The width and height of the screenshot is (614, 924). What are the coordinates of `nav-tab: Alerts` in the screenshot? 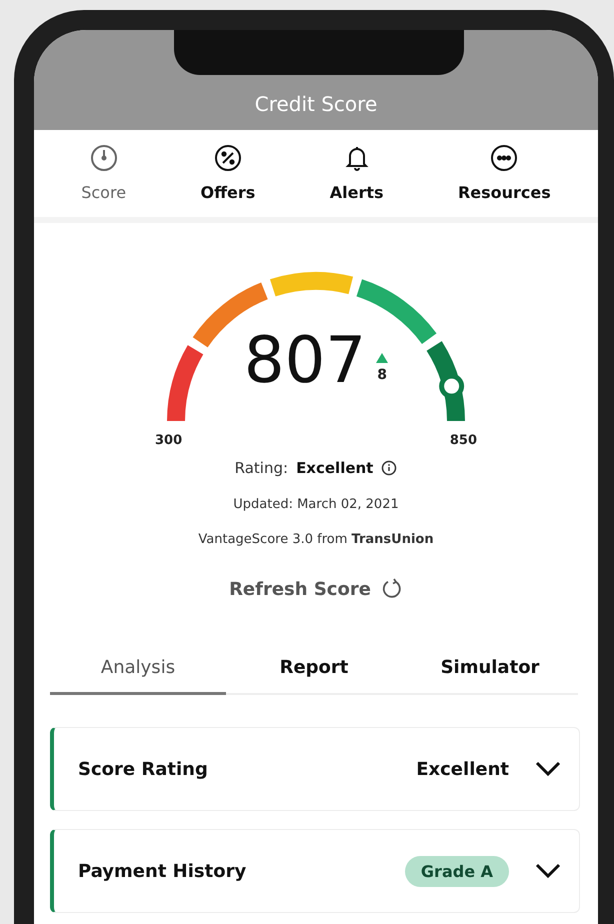 It's located at (357, 172).